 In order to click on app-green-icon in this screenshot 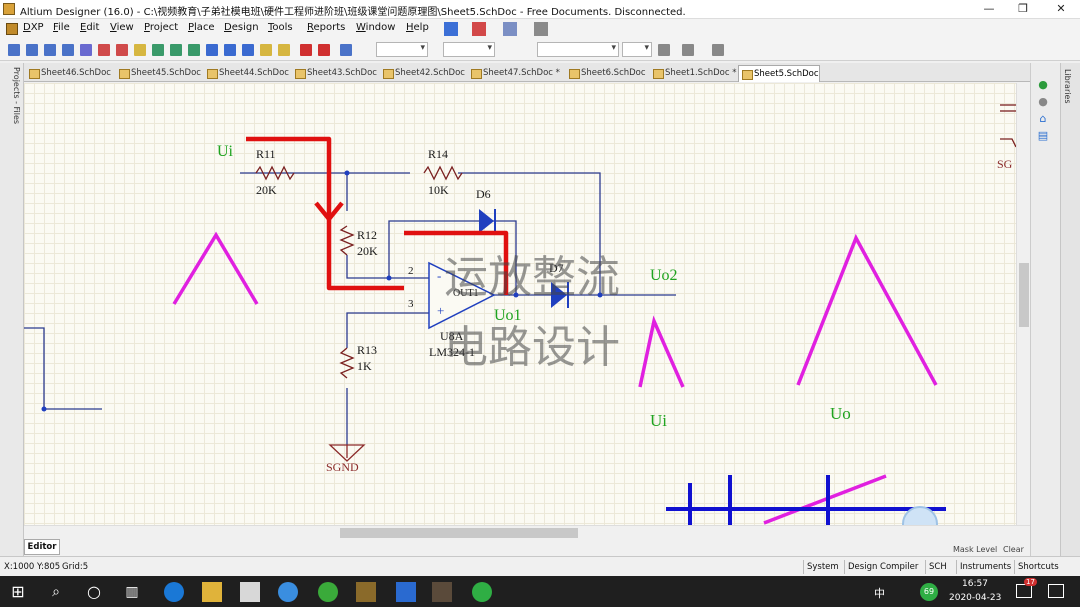, I will do `click(328, 592)`.